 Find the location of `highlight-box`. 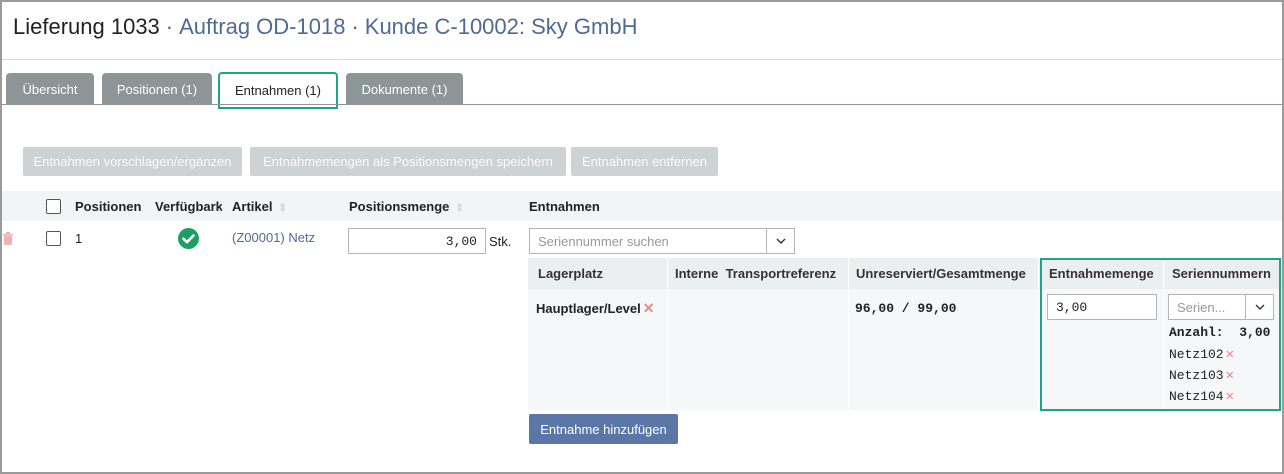

highlight-box is located at coordinates (1160, 334).